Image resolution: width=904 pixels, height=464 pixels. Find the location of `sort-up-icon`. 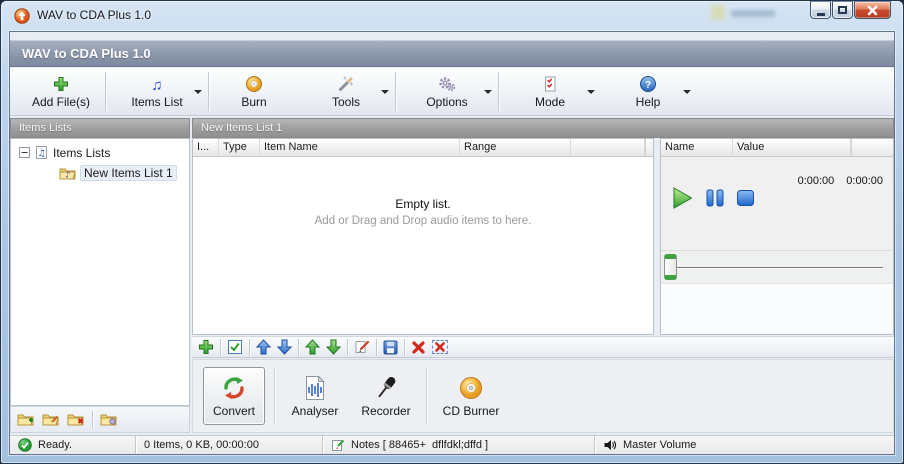

sort-up-icon is located at coordinates (312, 347).